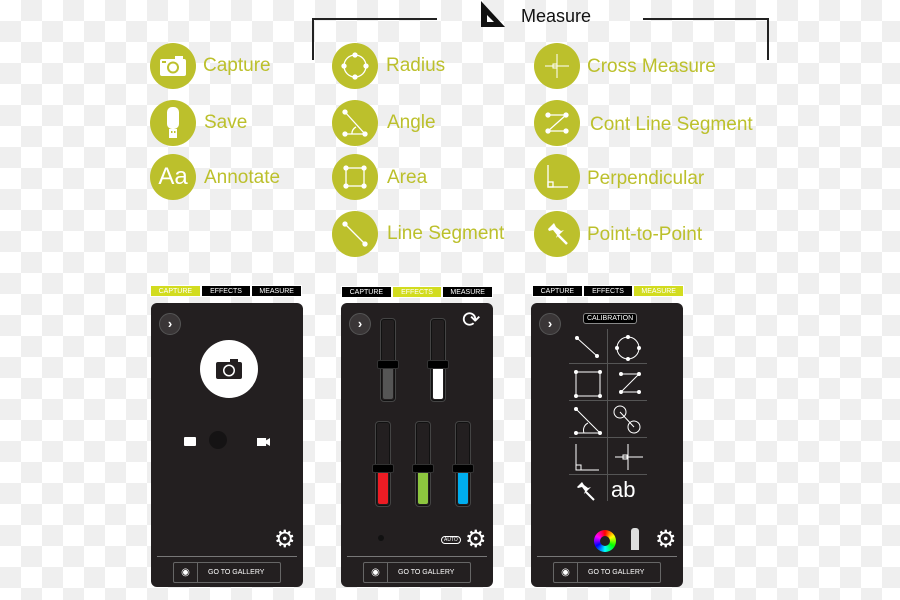 Image resolution: width=900 pixels, height=600 pixels. I want to click on angle-icon, so click(355, 123).